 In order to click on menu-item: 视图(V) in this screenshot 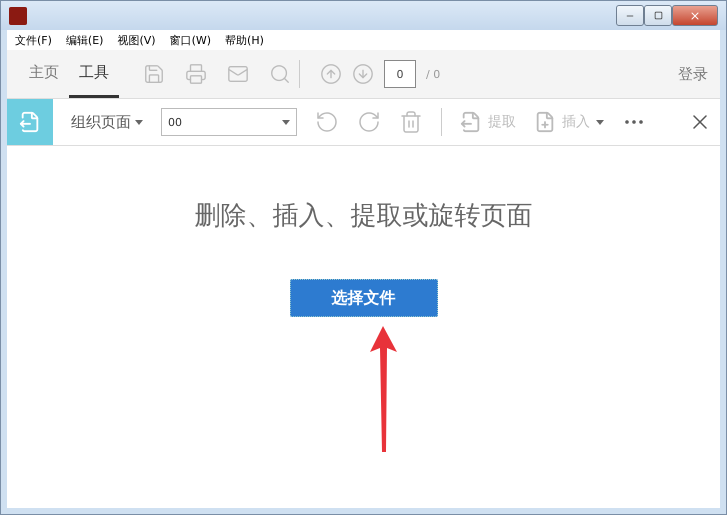, I will do `click(136, 40)`.